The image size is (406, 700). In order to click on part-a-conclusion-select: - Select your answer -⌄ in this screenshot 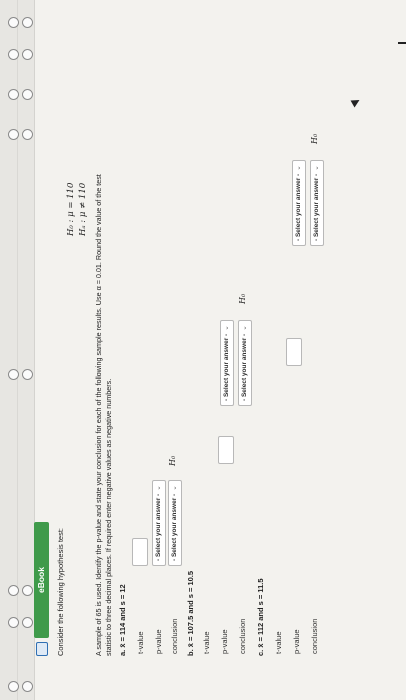, I will do `click(175, 523)`.